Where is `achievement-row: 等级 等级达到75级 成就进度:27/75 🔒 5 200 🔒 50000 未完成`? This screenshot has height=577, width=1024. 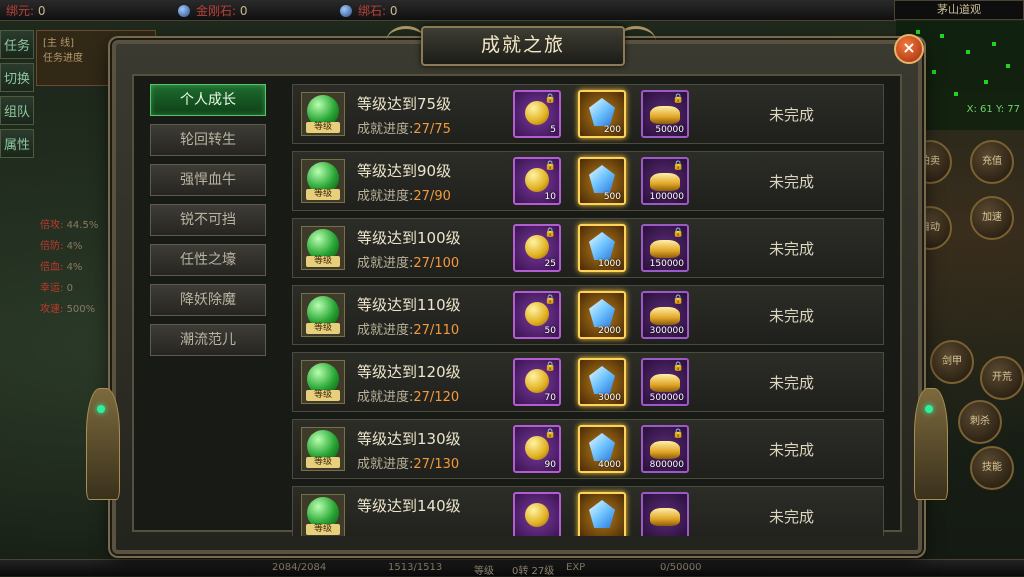 achievement-row: 等级 等级达到75级 成就进度:27/75 🔒 5 200 🔒 50000 未完成 is located at coordinates (588, 114).